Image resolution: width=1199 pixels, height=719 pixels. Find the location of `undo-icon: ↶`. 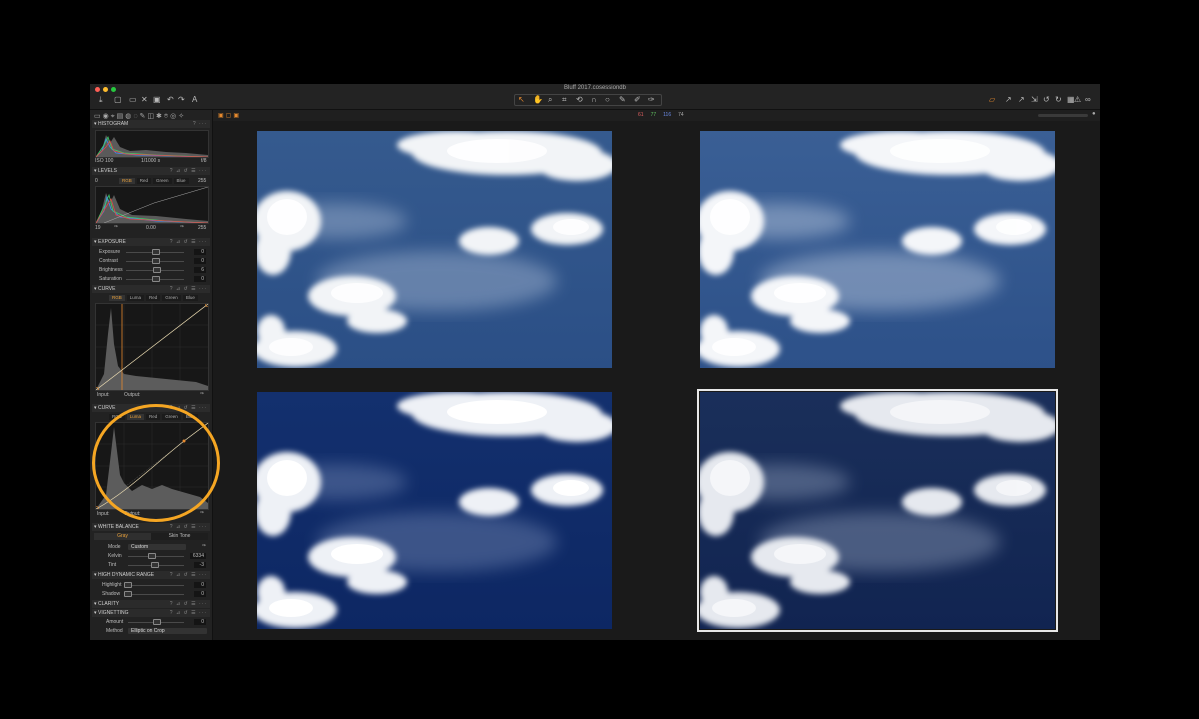

undo-icon: ↶ is located at coordinates (170, 99).